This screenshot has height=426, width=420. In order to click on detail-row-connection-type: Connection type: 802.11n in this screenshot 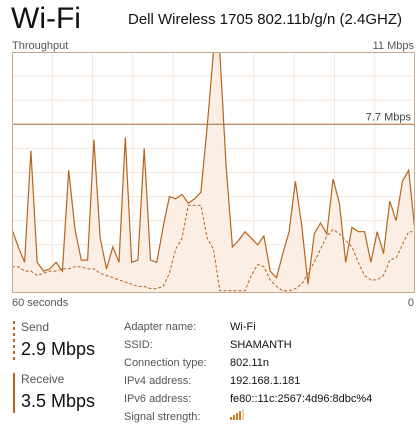, I will do `click(248, 363)`.